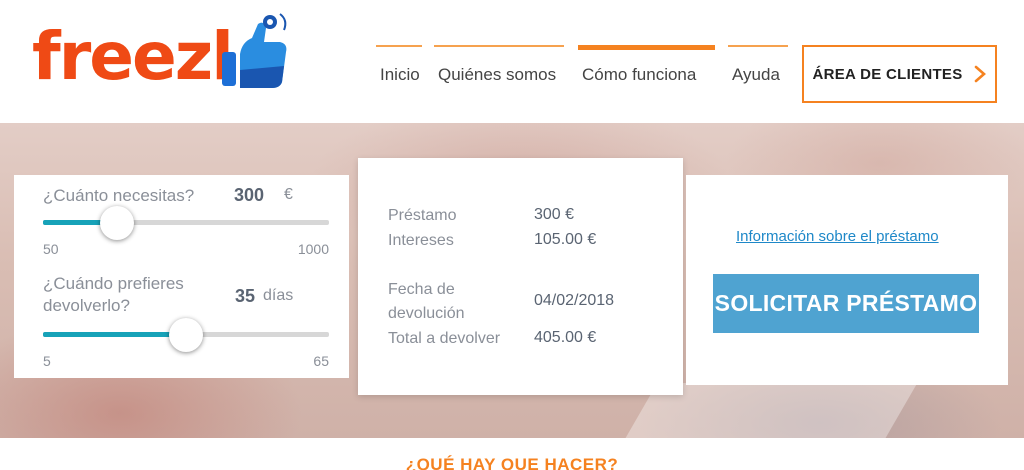  What do you see at coordinates (47, 361) in the screenshot?
I see `days-min-label: 5` at bounding box center [47, 361].